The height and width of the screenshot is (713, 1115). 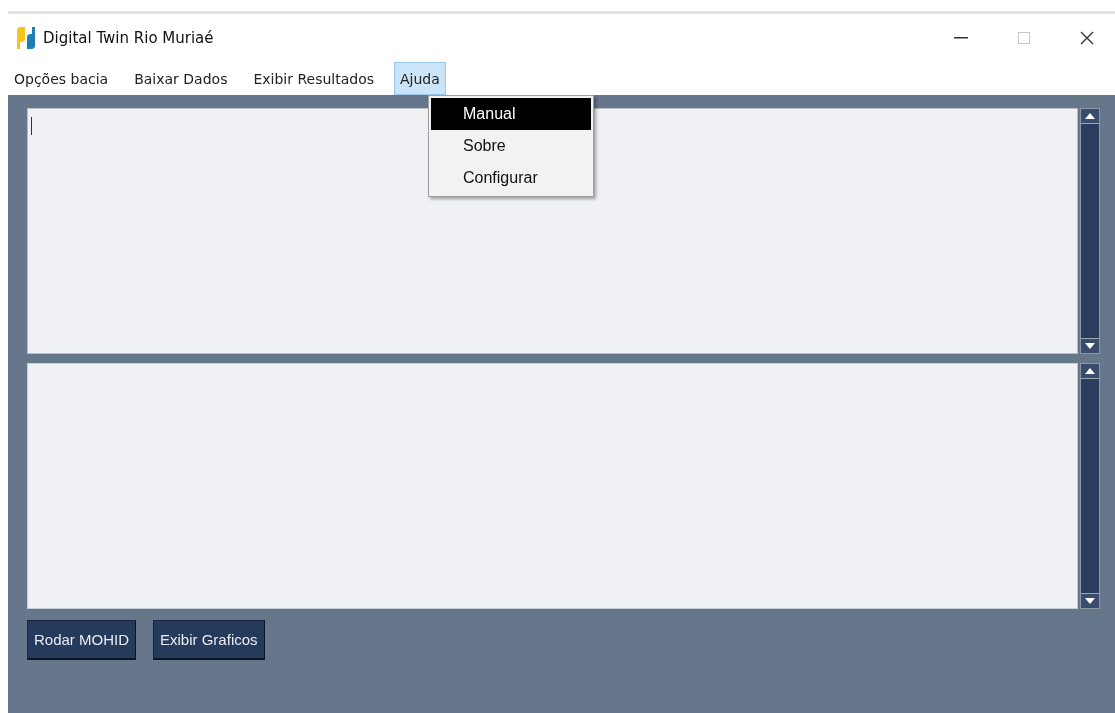 What do you see at coordinates (61, 78) in the screenshot?
I see `menu-item: Opções bacia` at bounding box center [61, 78].